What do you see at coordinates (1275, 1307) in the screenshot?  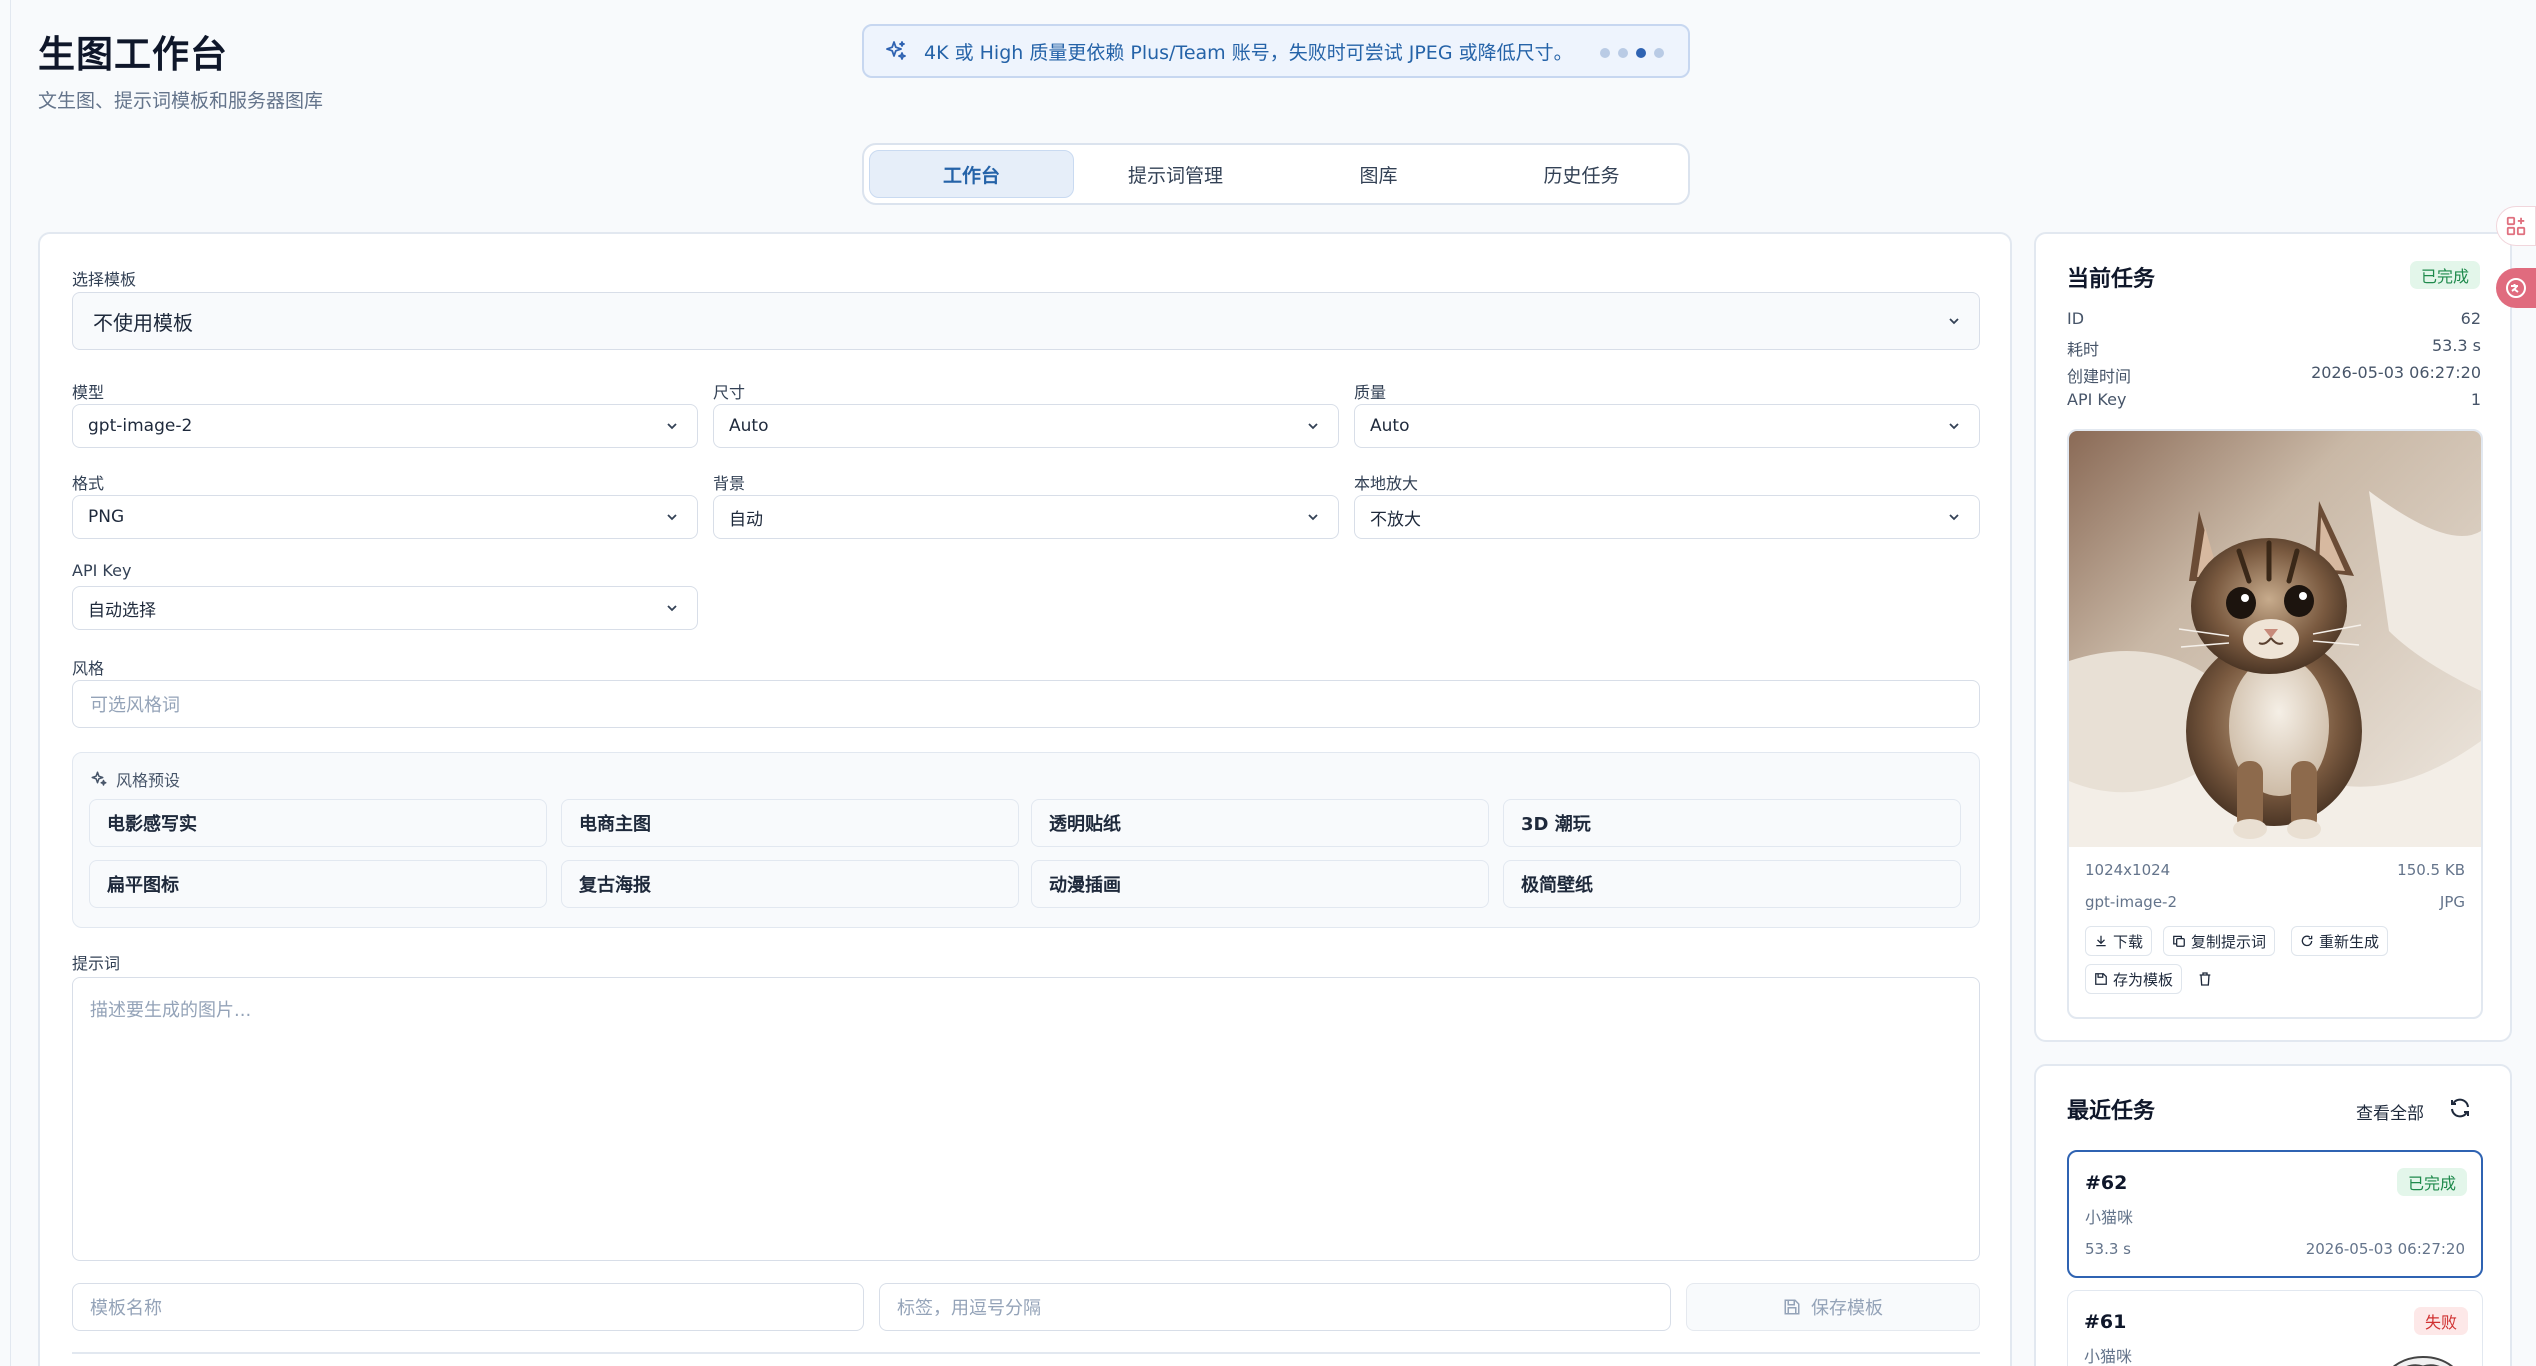 I see `tags-input: 标签，用逗号分隔` at bounding box center [1275, 1307].